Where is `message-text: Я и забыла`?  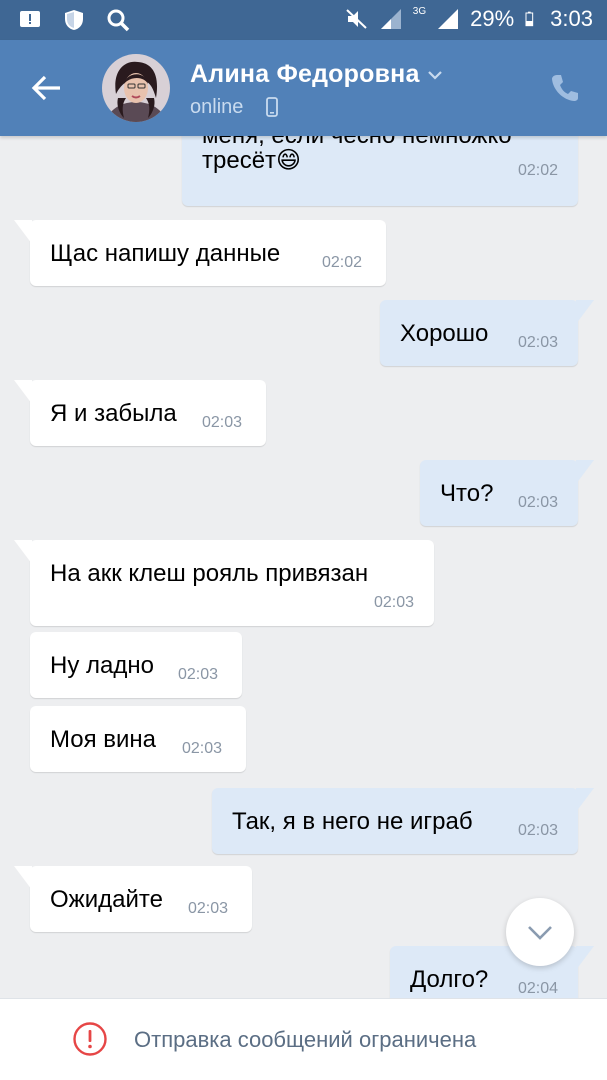 message-text: Я и забыла is located at coordinates (113, 413).